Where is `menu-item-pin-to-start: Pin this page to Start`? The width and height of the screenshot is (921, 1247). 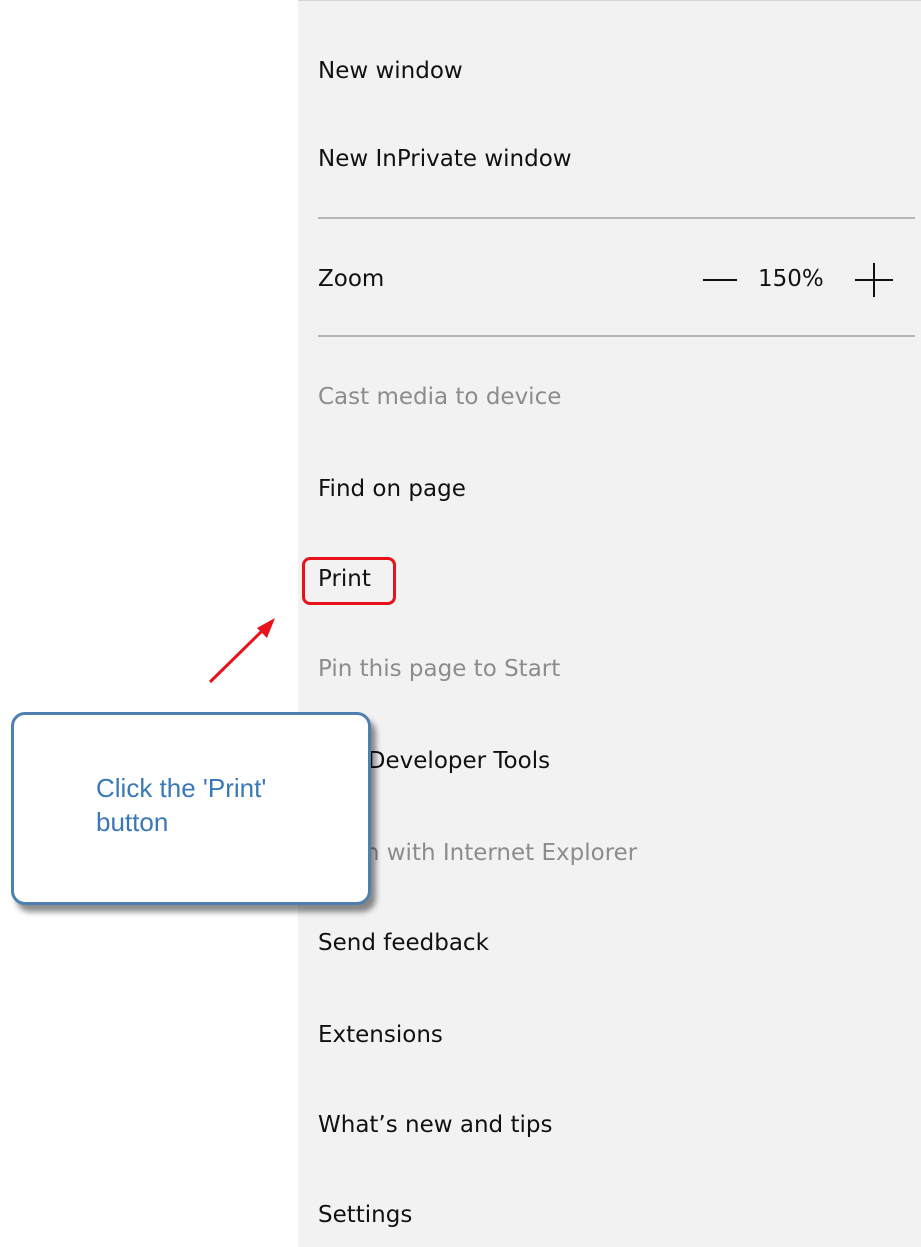 menu-item-pin-to-start: Pin this page to Start is located at coordinates (439, 669).